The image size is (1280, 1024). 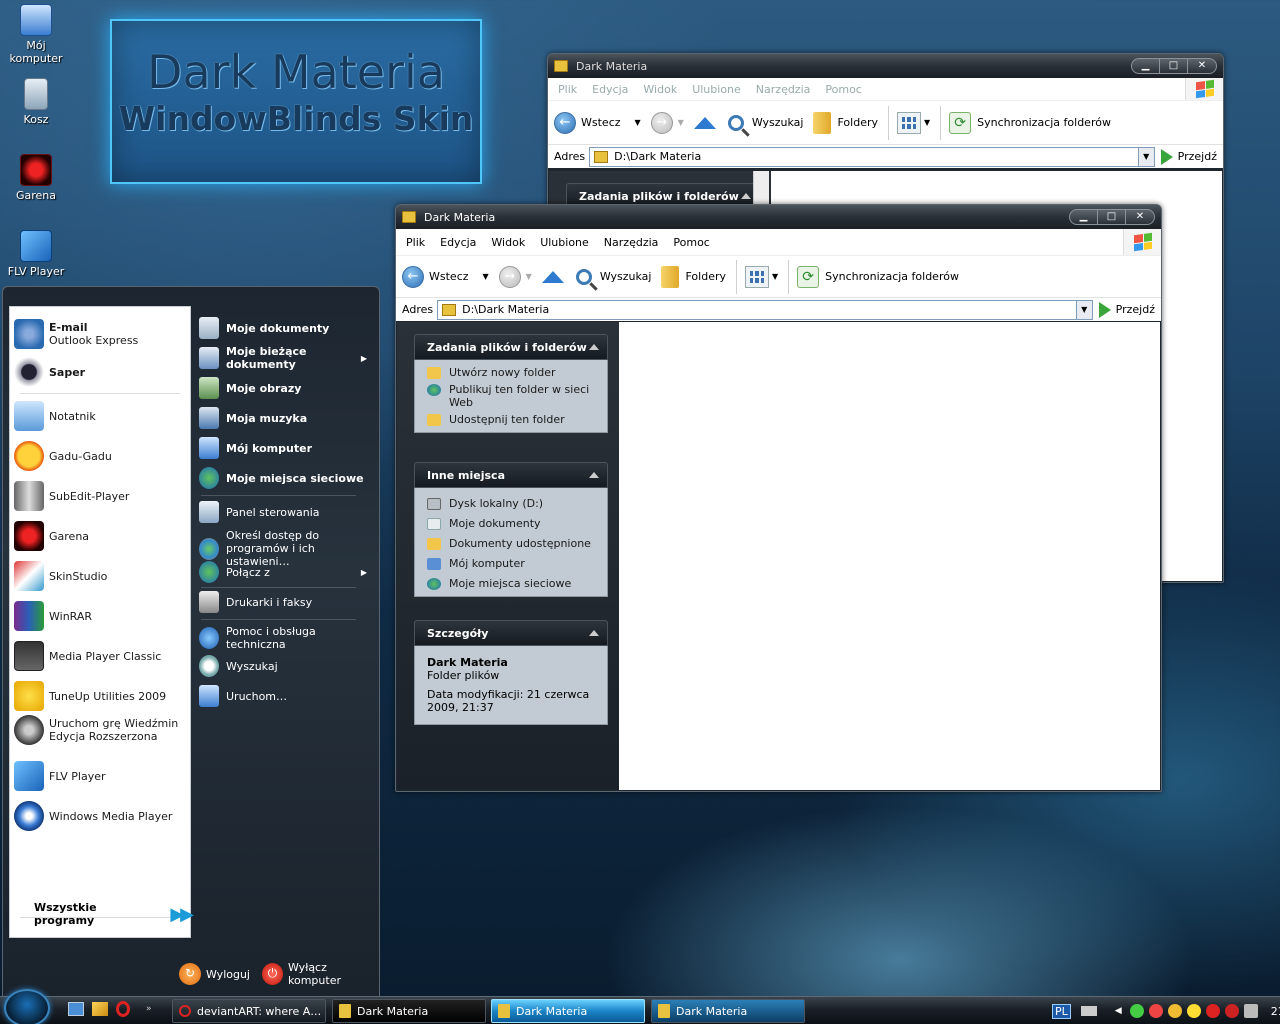 What do you see at coordinates (1193, 1011) in the screenshot?
I see `tuneup-icon` at bounding box center [1193, 1011].